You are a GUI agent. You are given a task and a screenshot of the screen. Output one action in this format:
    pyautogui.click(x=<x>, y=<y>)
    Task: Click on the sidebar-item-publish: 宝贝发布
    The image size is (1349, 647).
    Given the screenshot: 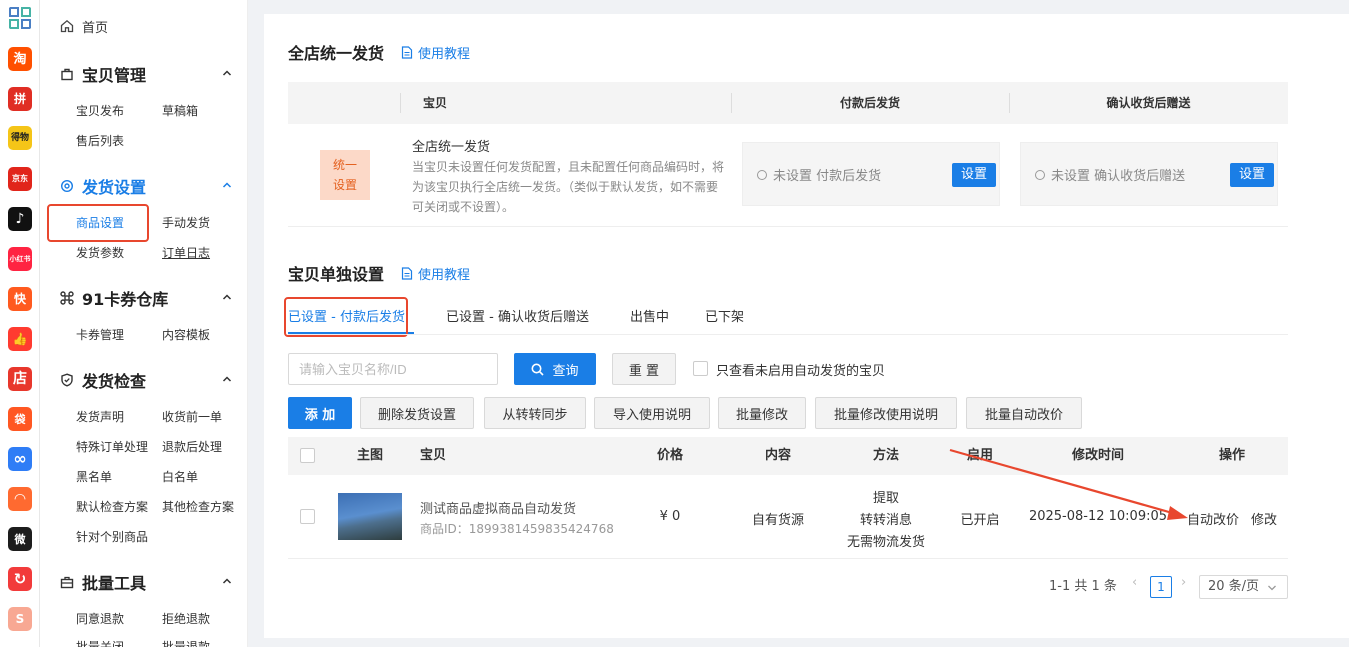 What is the action you would take?
    pyautogui.click(x=100, y=110)
    